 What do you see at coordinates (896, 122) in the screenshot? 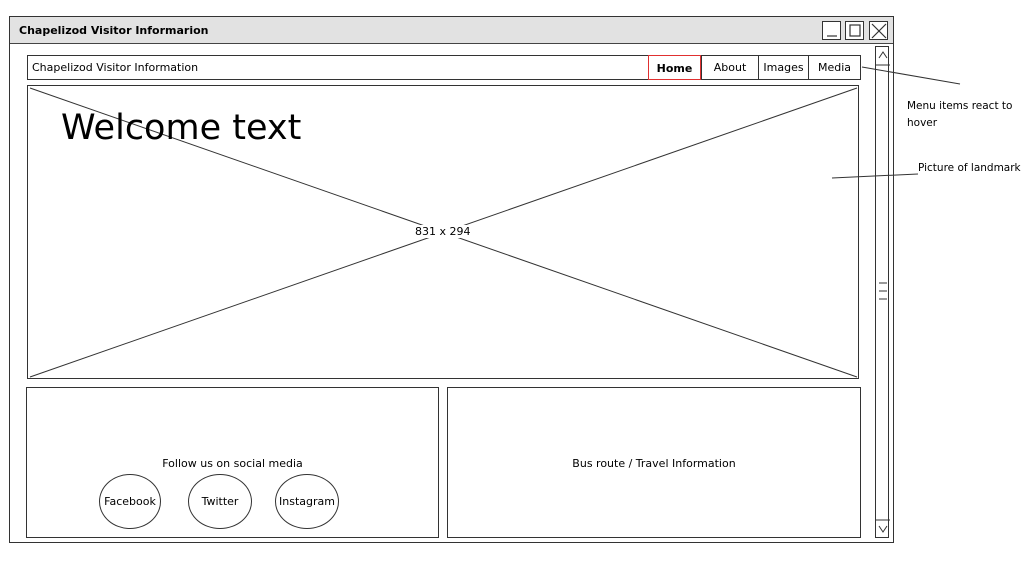
I see `annotation-leader-lines` at bounding box center [896, 122].